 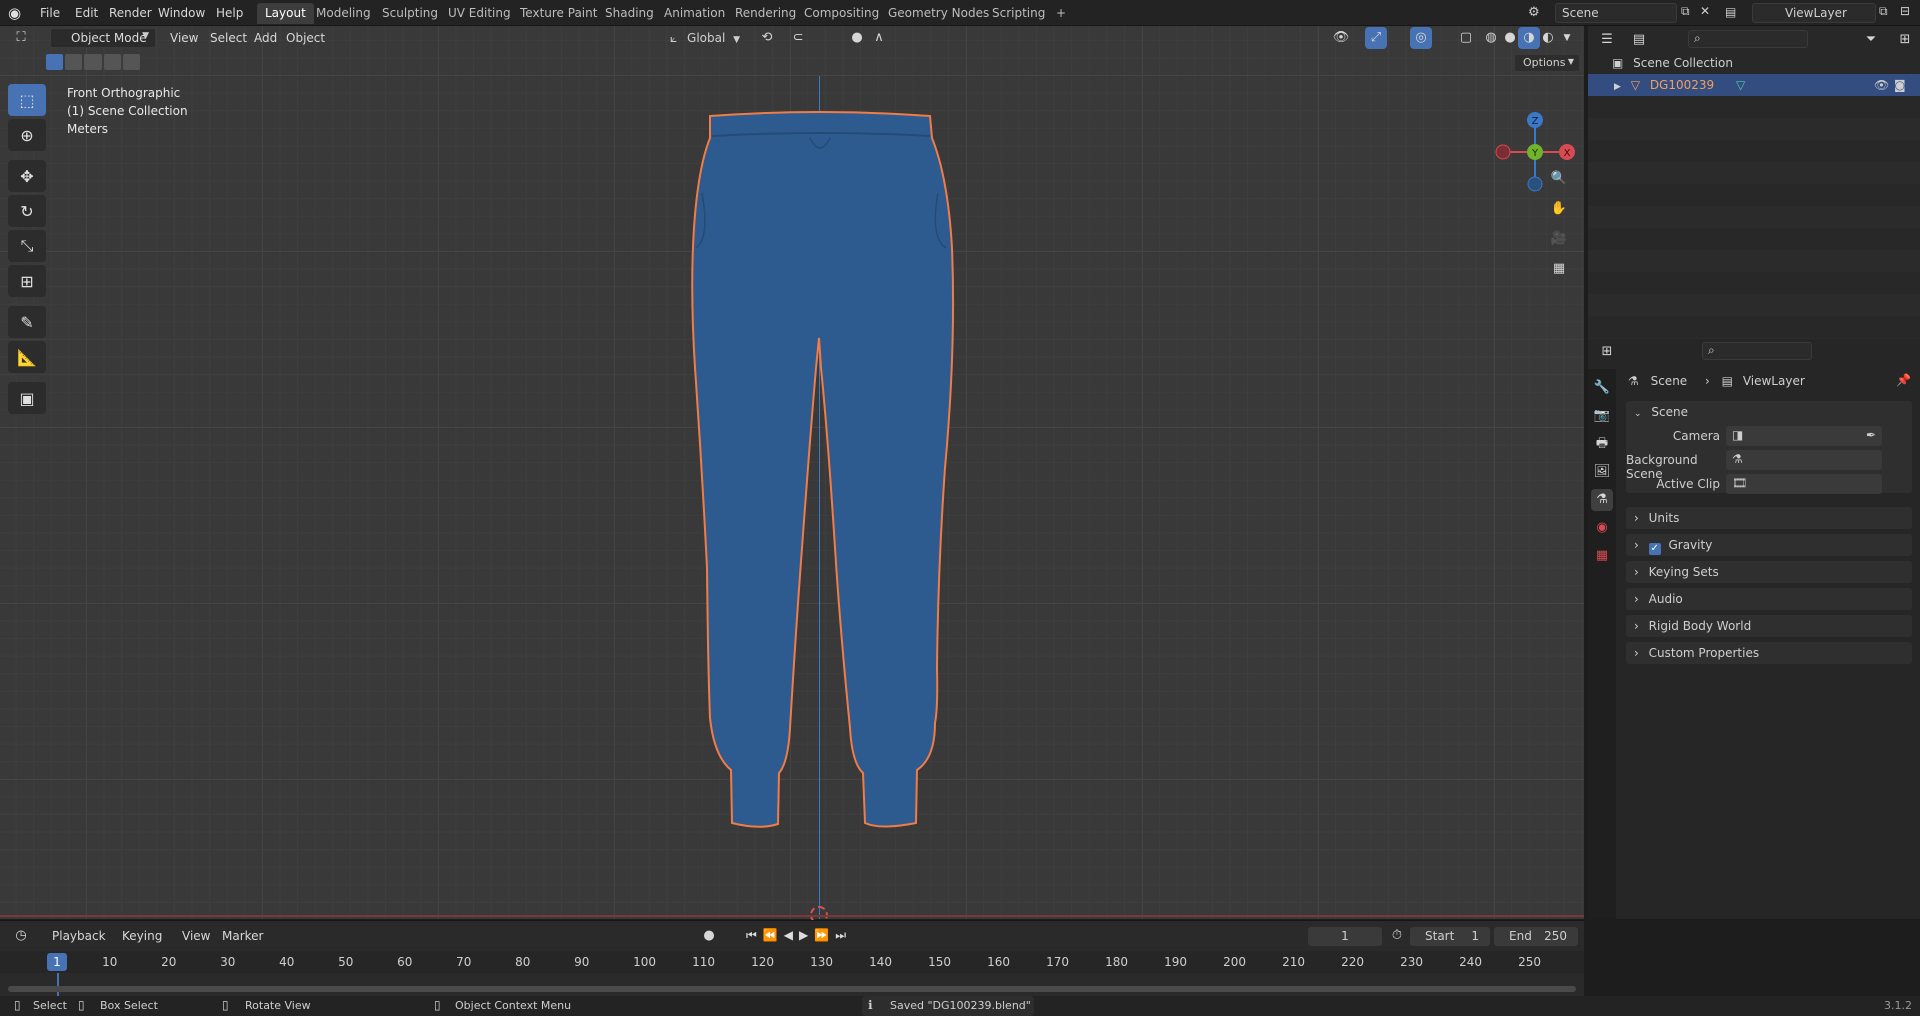 What do you see at coordinates (694, 13) in the screenshot?
I see `tab-animation: Animation` at bounding box center [694, 13].